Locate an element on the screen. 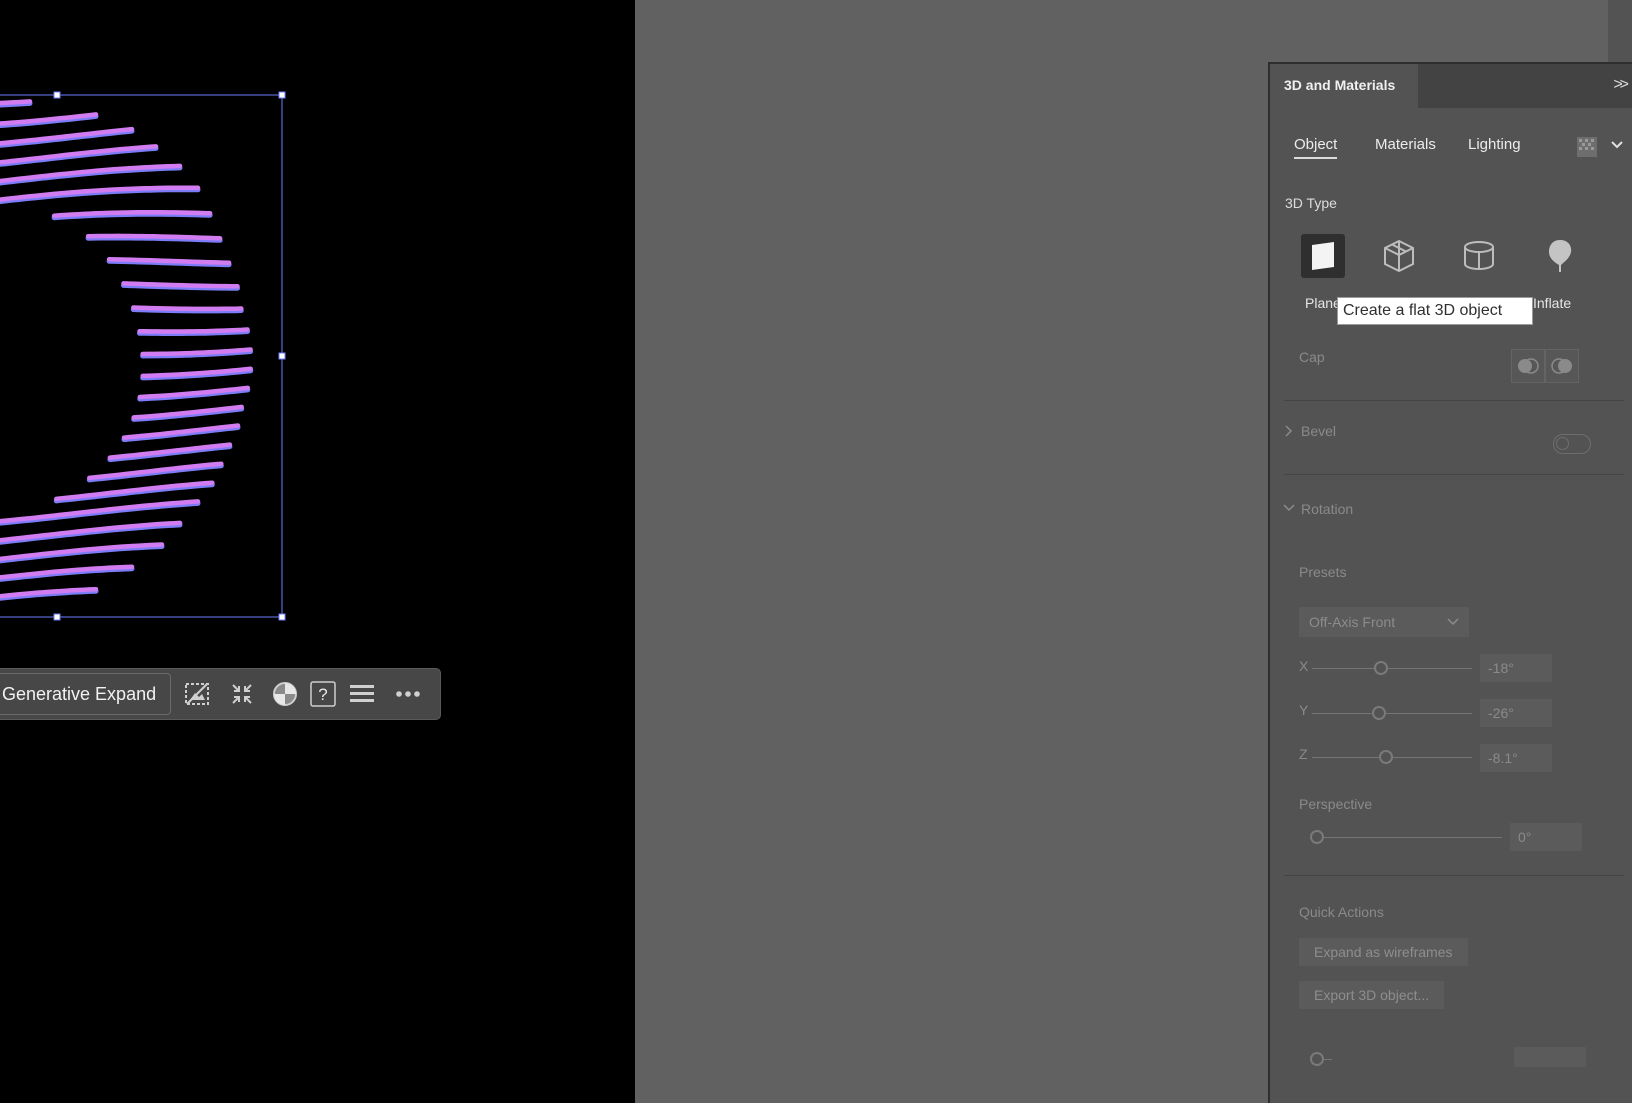 This screenshot has height=1103, width=1632. plane-label: Plane is located at coordinates (1323, 303).